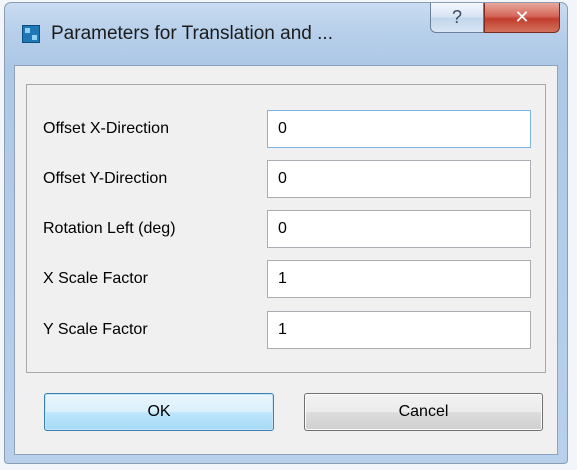 This screenshot has width=577, height=470. What do you see at coordinates (399, 229) in the screenshot?
I see `rotation-left-input` at bounding box center [399, 229].